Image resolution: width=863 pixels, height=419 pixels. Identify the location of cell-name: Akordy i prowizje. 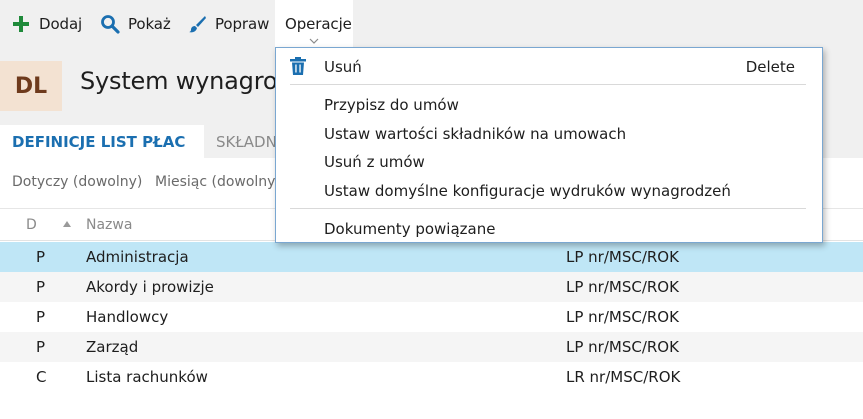
(150, 287).